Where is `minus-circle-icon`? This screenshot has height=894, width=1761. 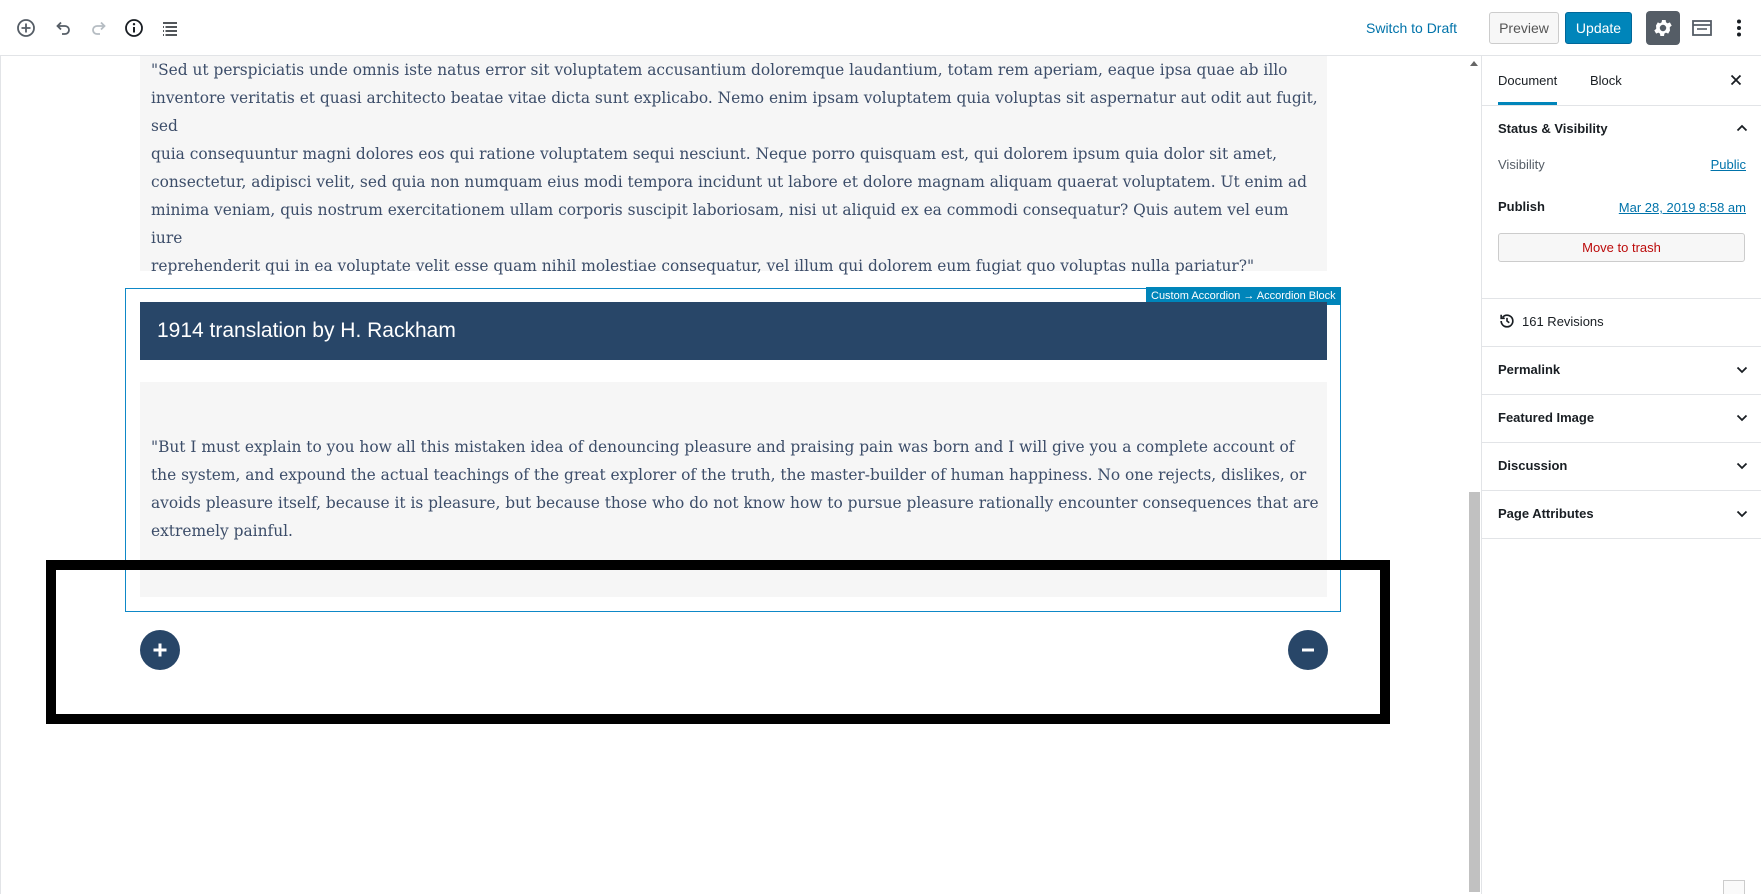
minus-circle-icon is located at coordinates (1308, 650).